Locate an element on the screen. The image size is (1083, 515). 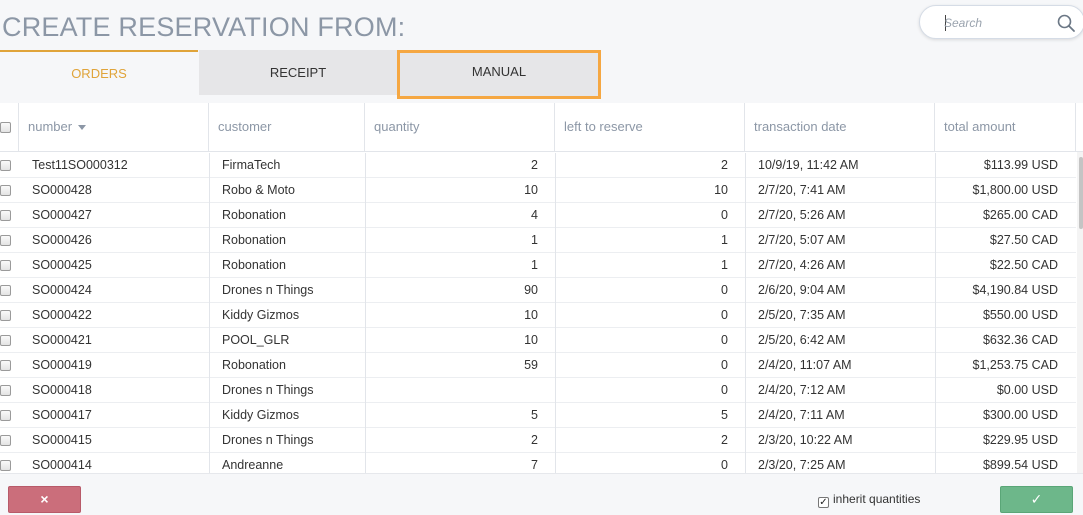
cell-quantity is located at coordinates (451, 390).